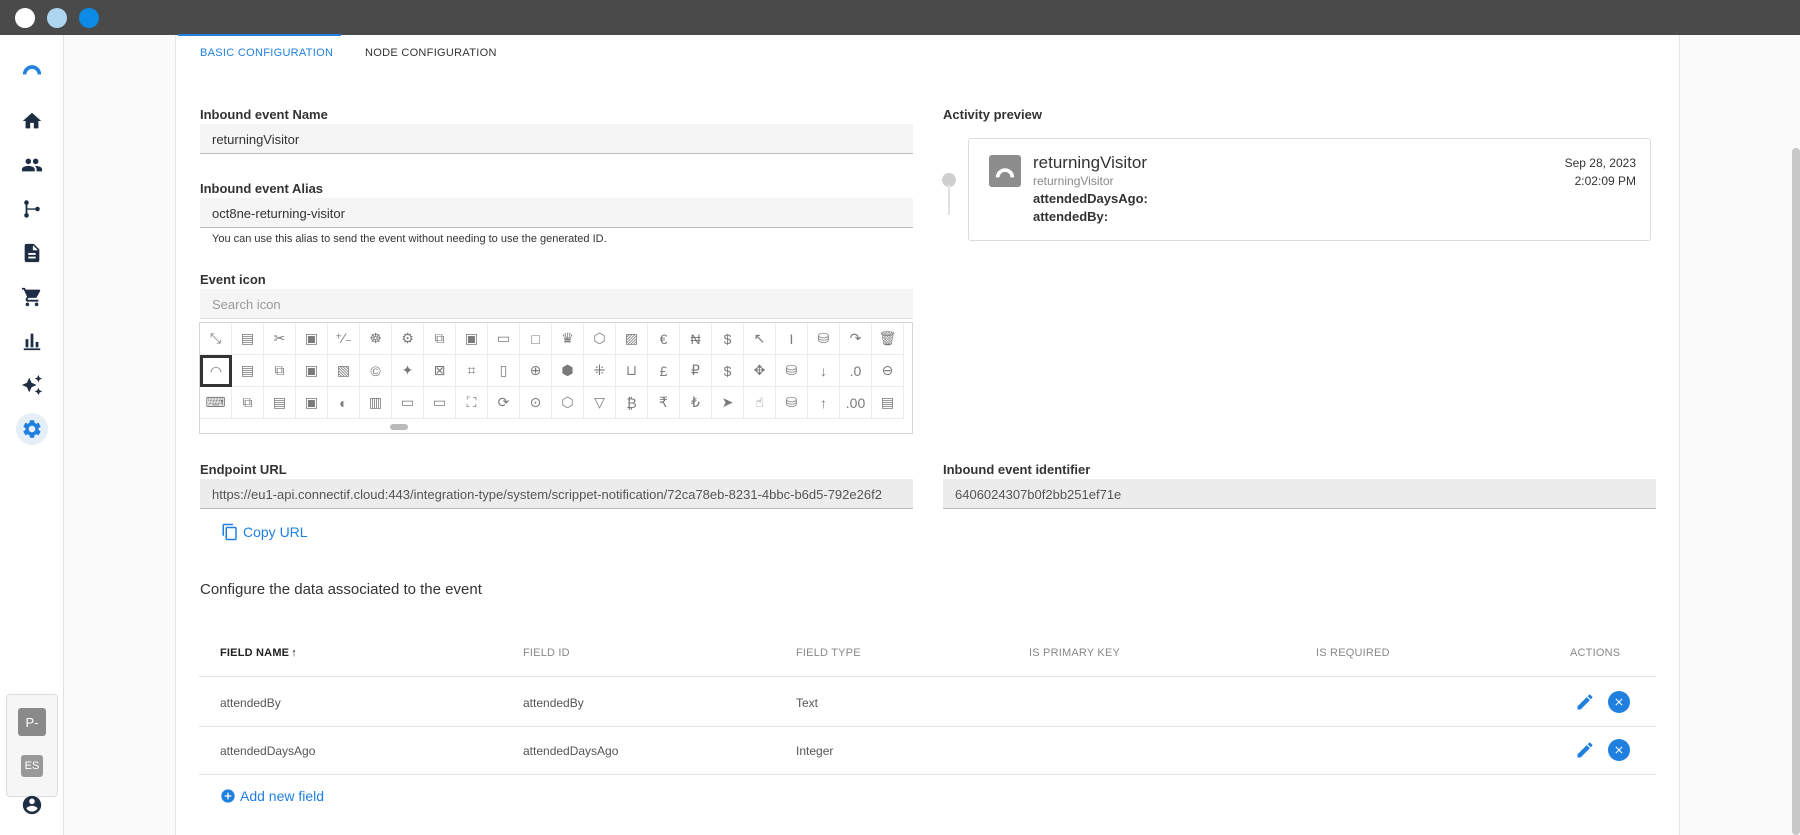 Image resolution: width=1800 pixels, height=835 pixels. I want to click on icon-option: ₦, so click(696, 339).